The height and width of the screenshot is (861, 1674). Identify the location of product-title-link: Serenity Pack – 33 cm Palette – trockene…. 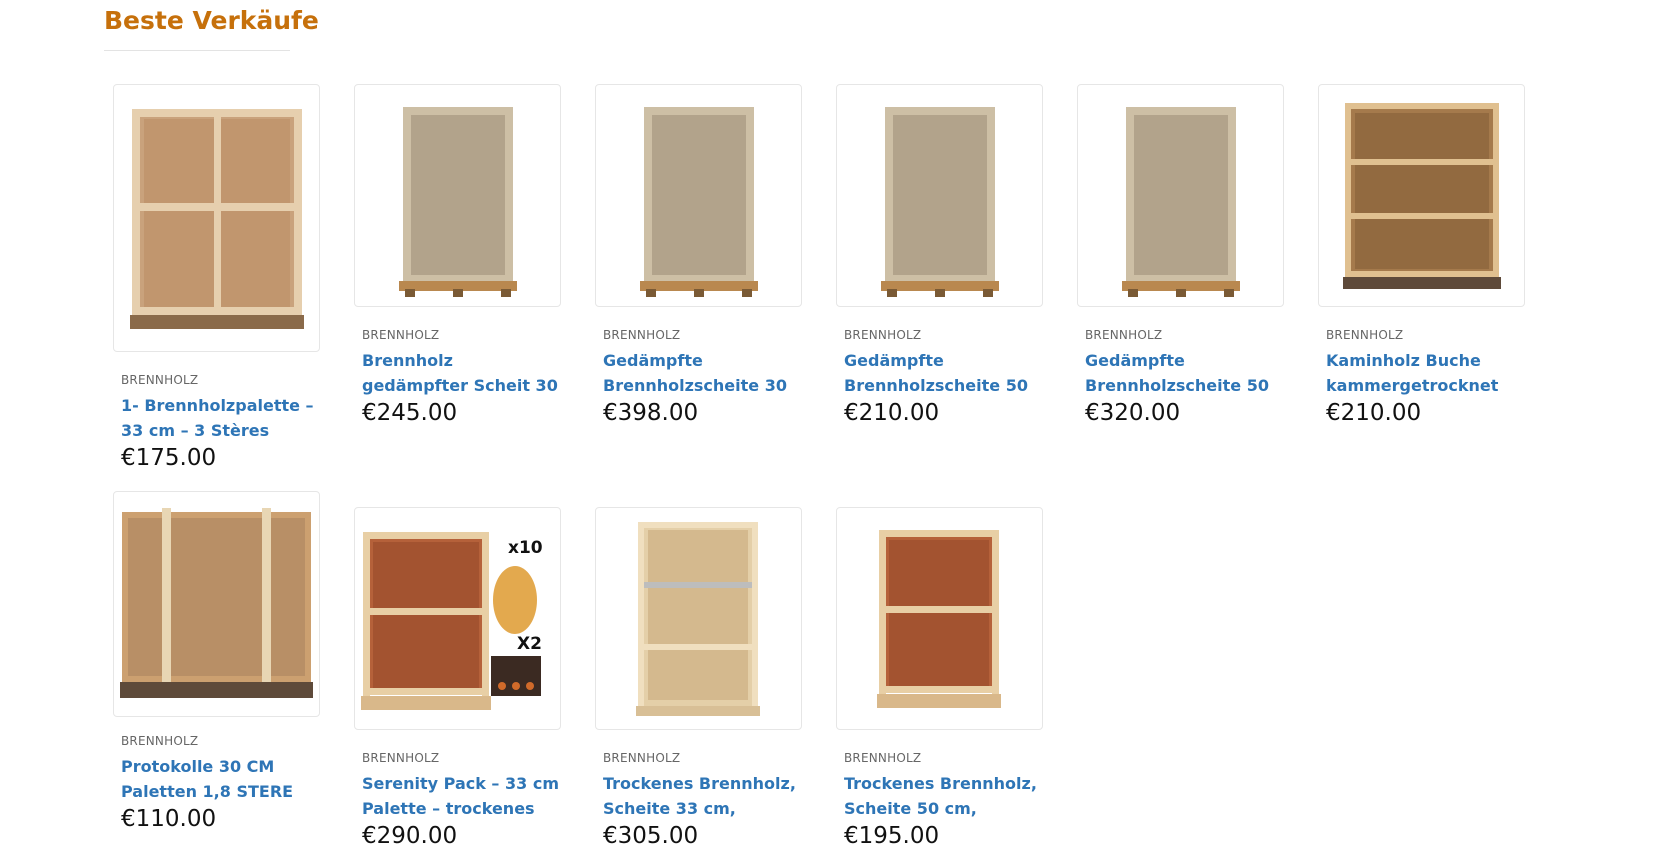
(462, 796).